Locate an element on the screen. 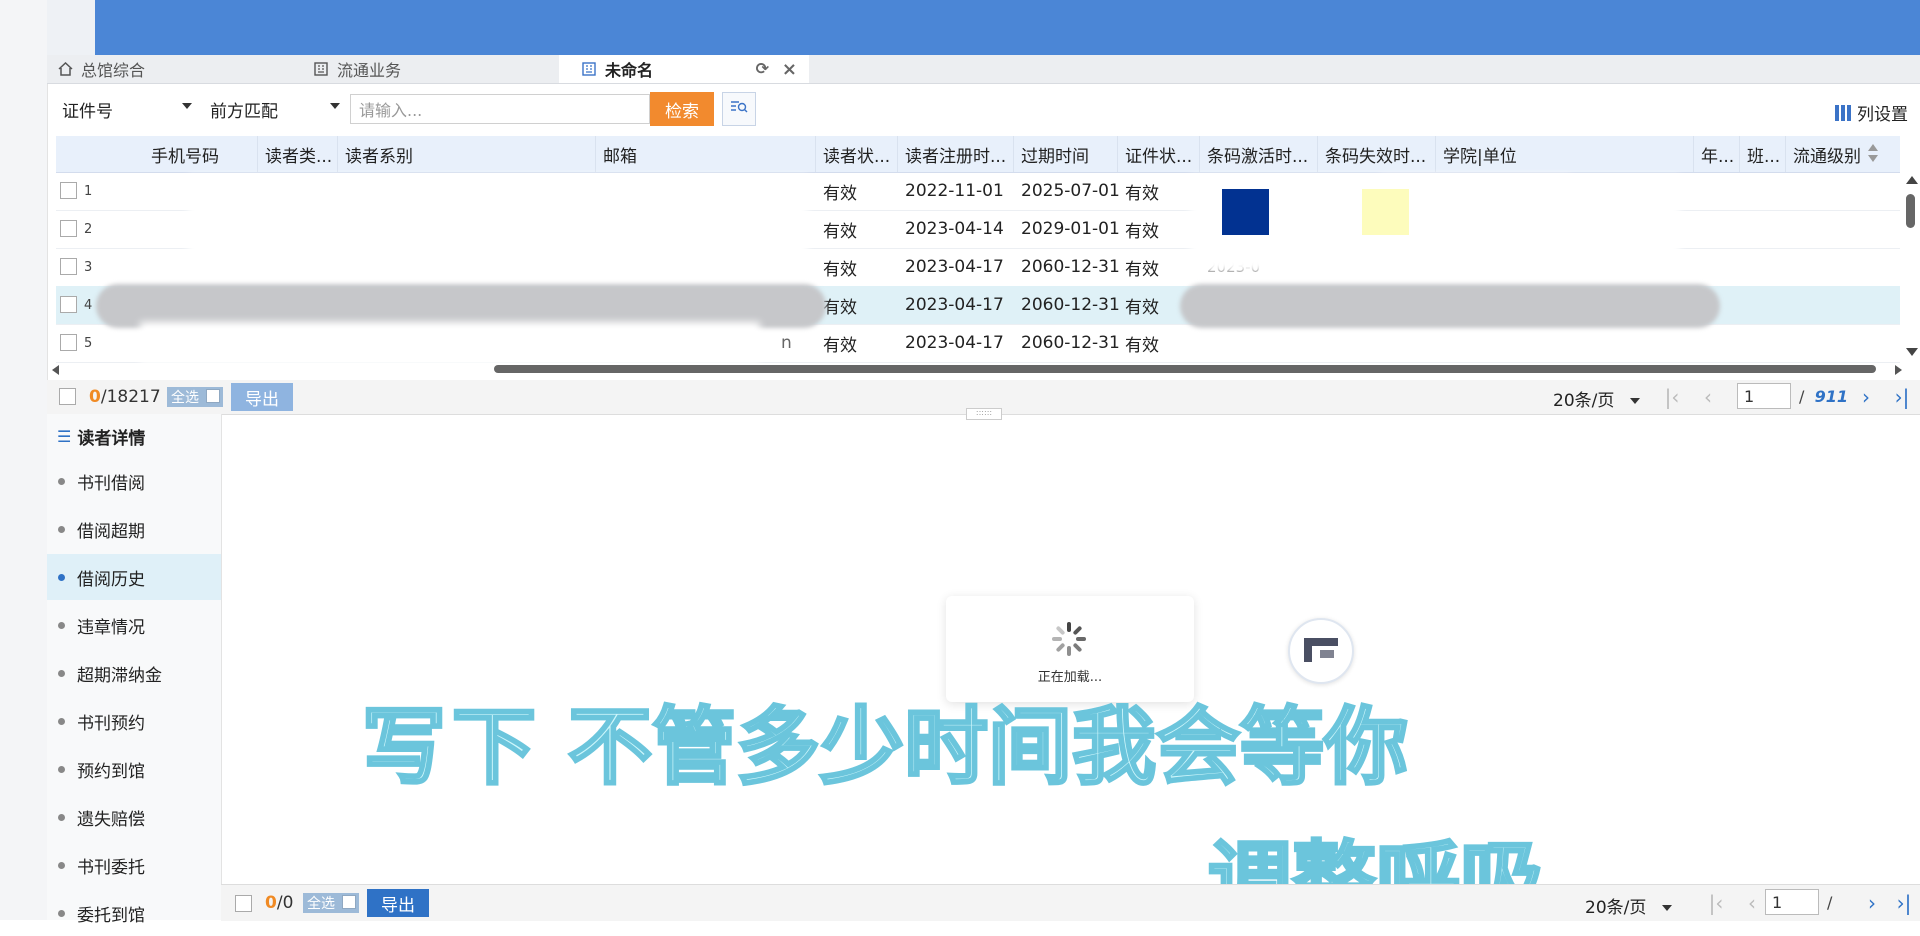  sidebar-item-book-borrow: 书刊借阅 is located at coordinates (134, 481).